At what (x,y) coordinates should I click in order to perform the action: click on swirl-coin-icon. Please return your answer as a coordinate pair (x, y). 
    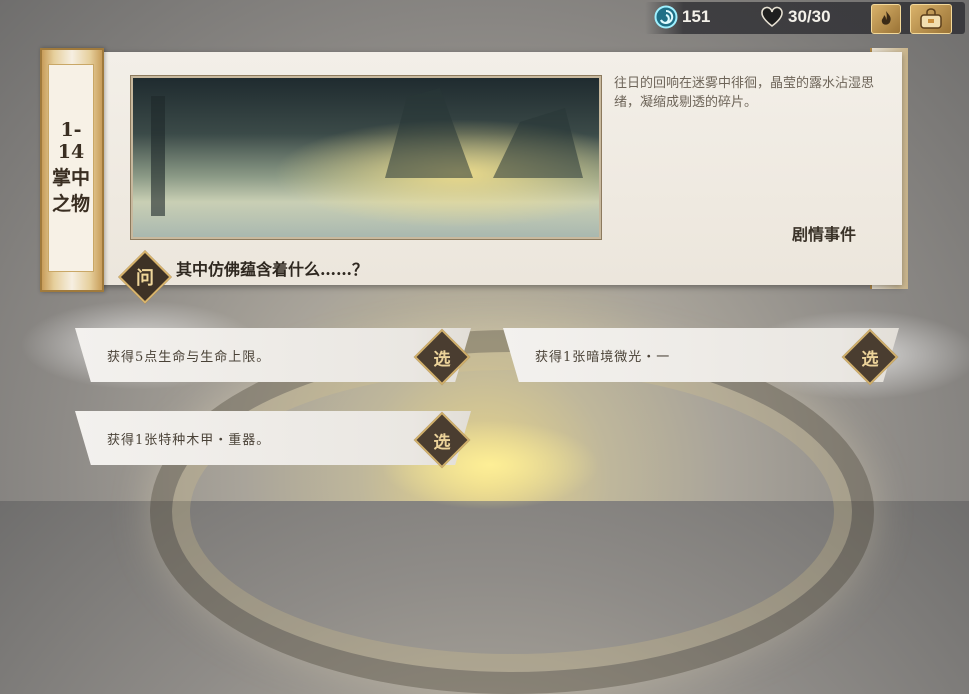
    Looking at the image, I should click on (666, 17).